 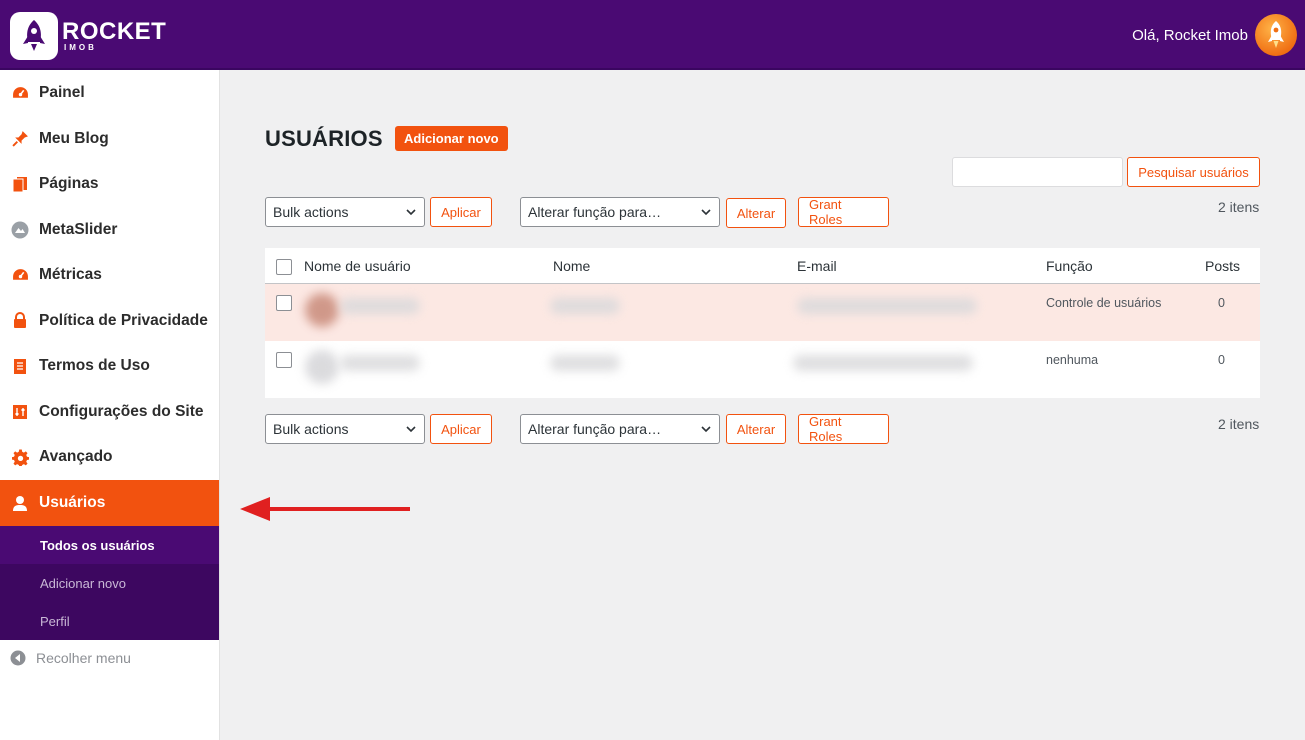 What do you see at coordinates (20, 184) in the screenshot?
I see `pages-icon` at bounding box center [20, 184].